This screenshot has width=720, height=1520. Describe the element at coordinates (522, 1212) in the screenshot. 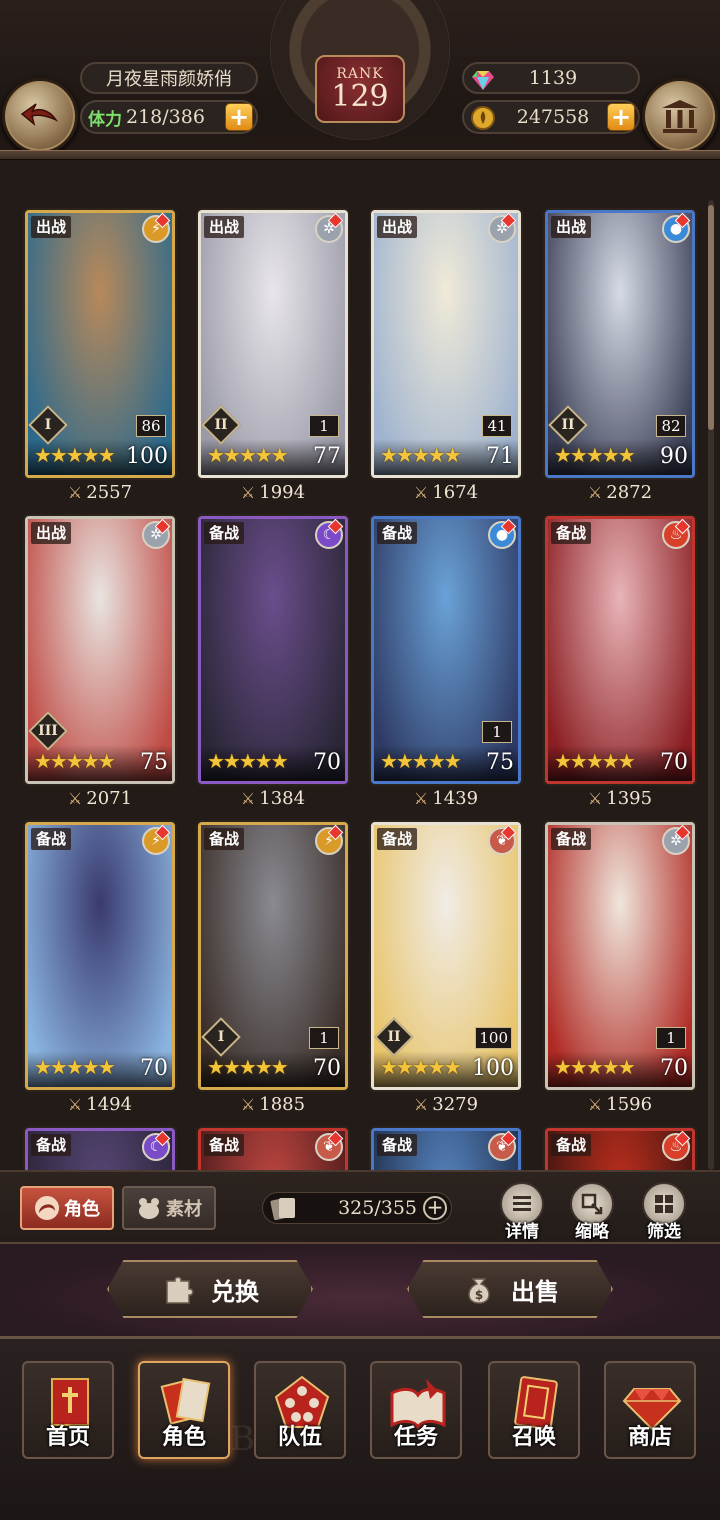

I see `details-button: 详情` at that location.